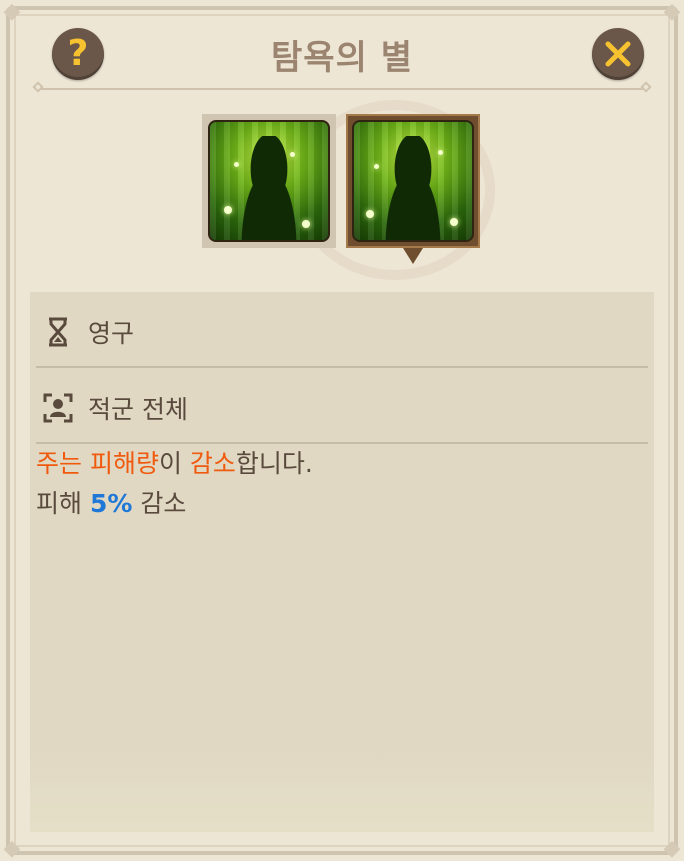  What do you see at coordinates (342, 406) in the screenshot?
I see `target-row: 적군 전체` at bounding box center [342, 406].